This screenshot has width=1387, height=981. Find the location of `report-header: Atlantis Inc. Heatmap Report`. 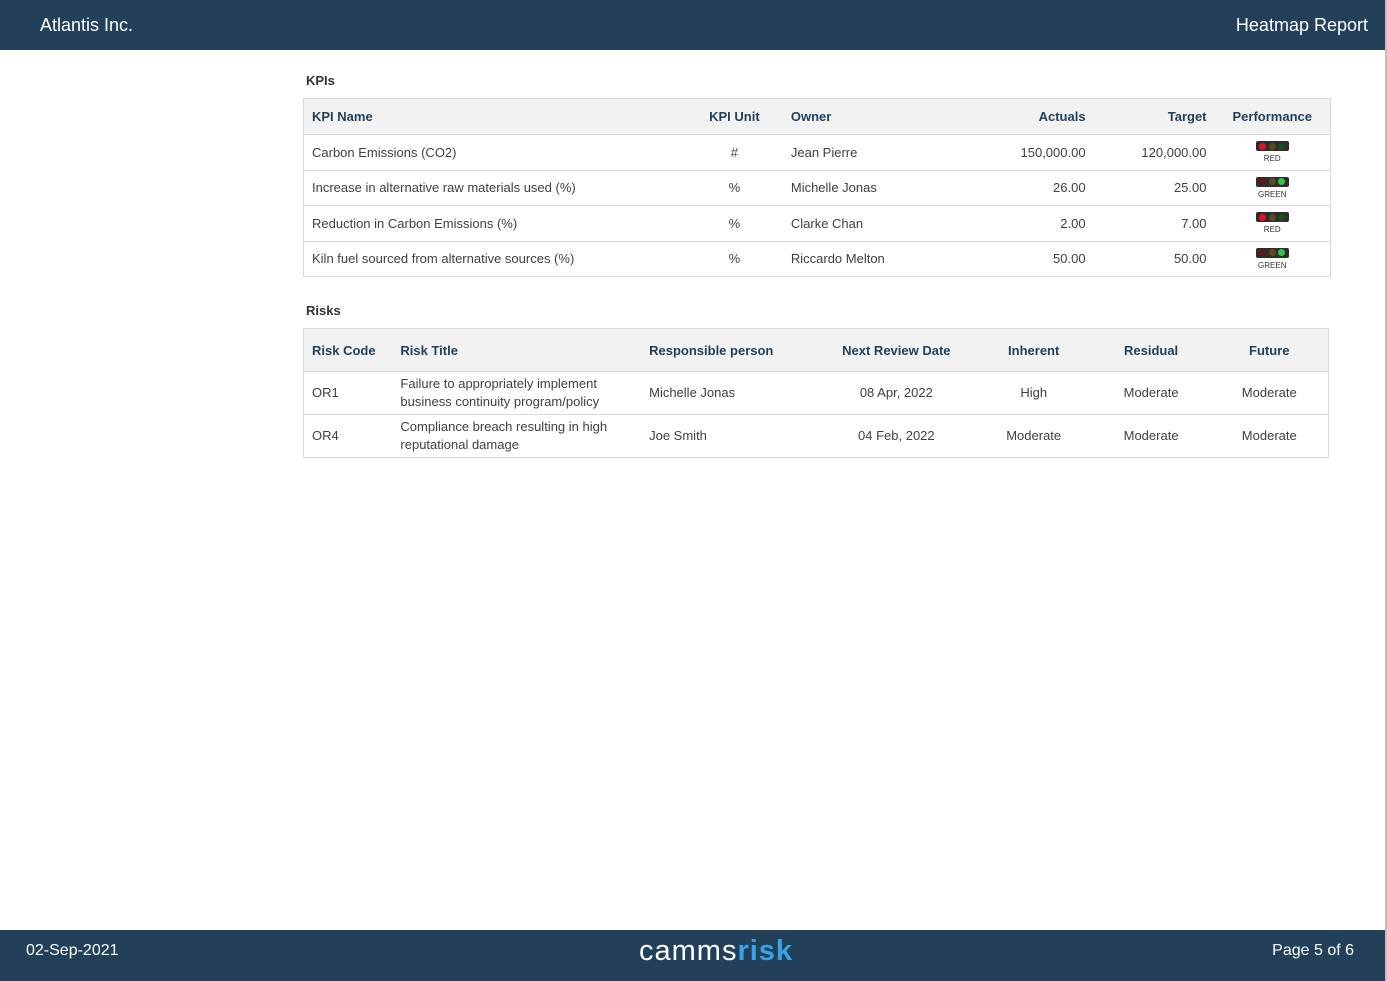

report-header: Atlantis Inc. Heatmap Report is located at coordinates (692, 25).